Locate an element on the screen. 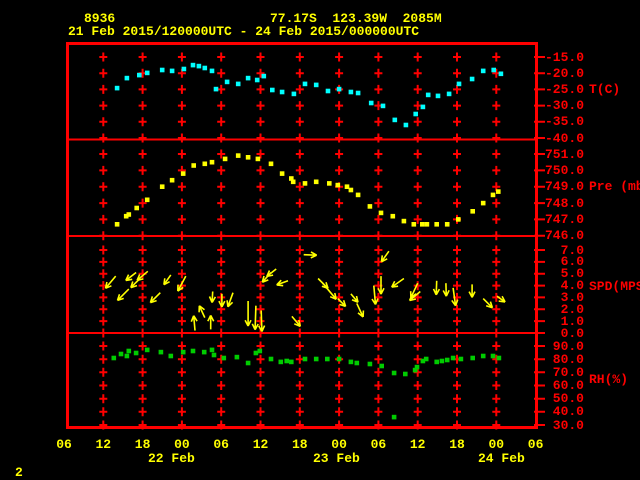 The image size is (640, 480). y-tick-label: 750.0 is located at coordinates (564, 170).